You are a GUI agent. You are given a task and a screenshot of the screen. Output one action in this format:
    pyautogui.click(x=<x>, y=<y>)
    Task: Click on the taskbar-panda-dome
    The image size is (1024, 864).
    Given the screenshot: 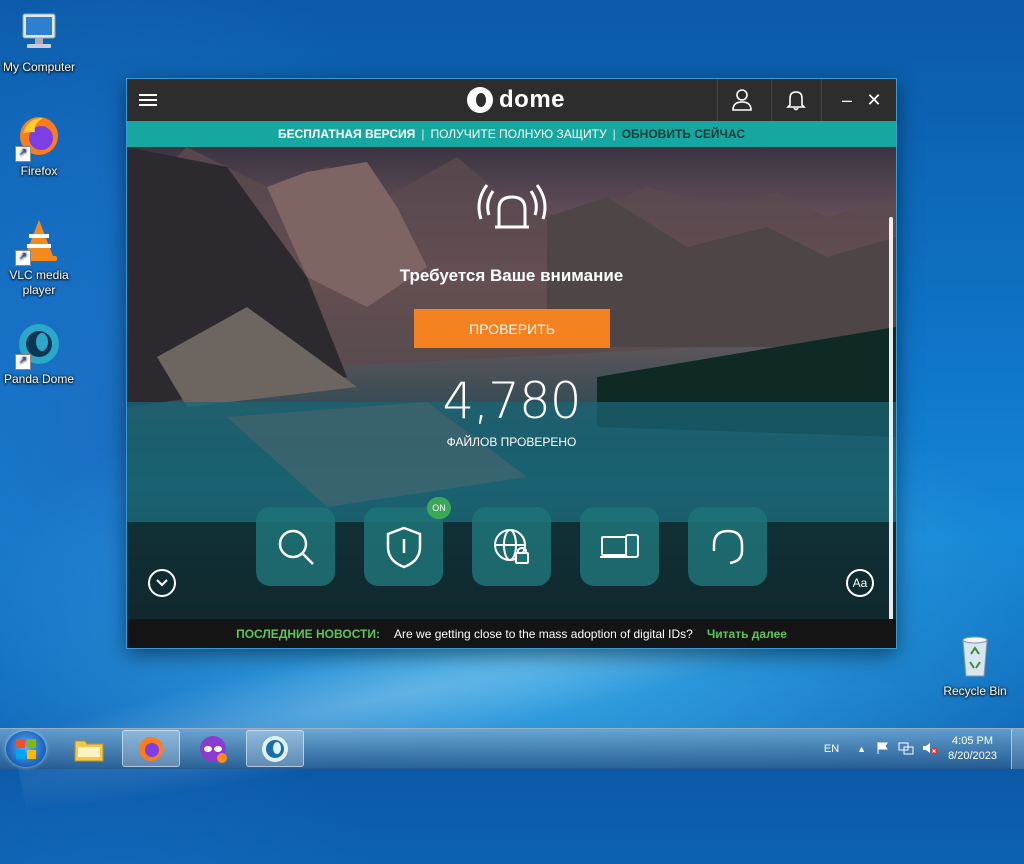 What is the action you would take?
    pyautogui.click(x=275, y=748)
    